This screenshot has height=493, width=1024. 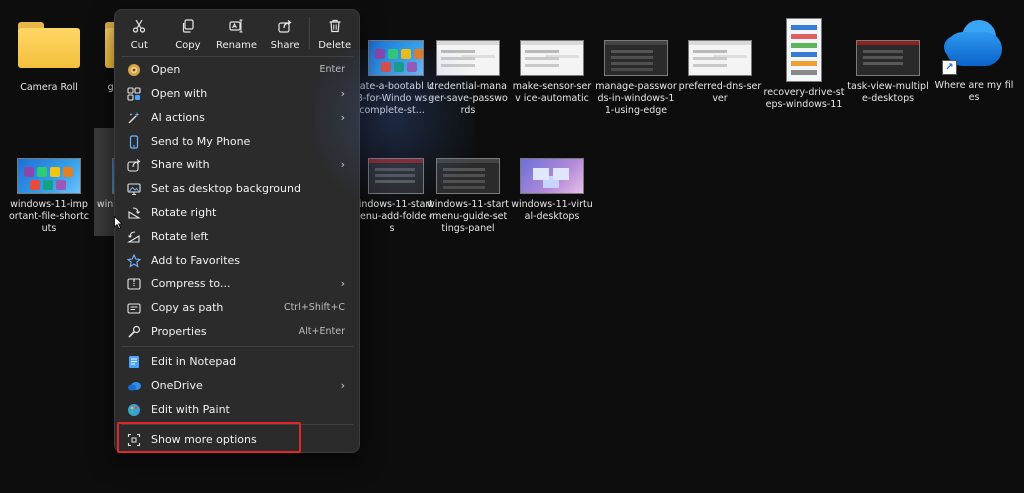 I want to click on notepad-icon, so click(x=134, y=362).